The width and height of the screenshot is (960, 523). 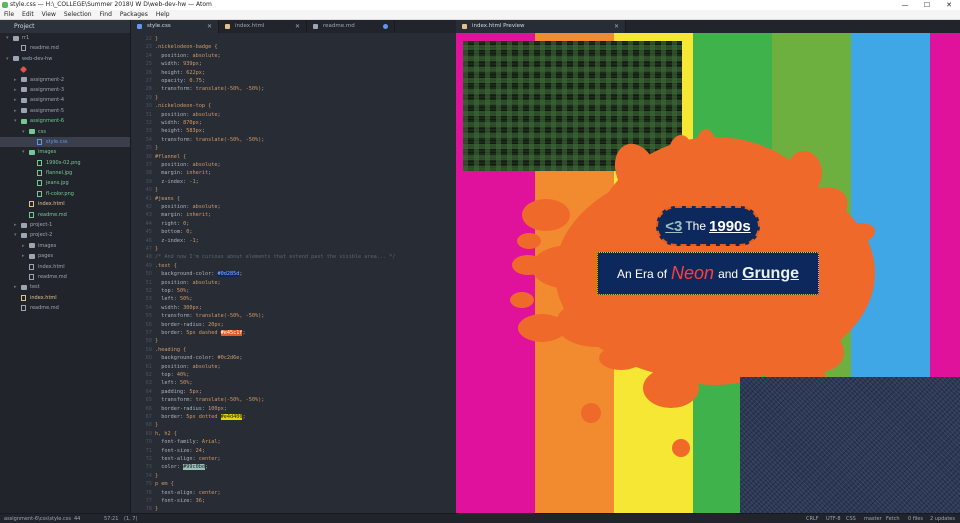 What do you see at coordinates (873, 518) in the screenshot?
I see `status-branch: master` at bounding box center [873, 518].